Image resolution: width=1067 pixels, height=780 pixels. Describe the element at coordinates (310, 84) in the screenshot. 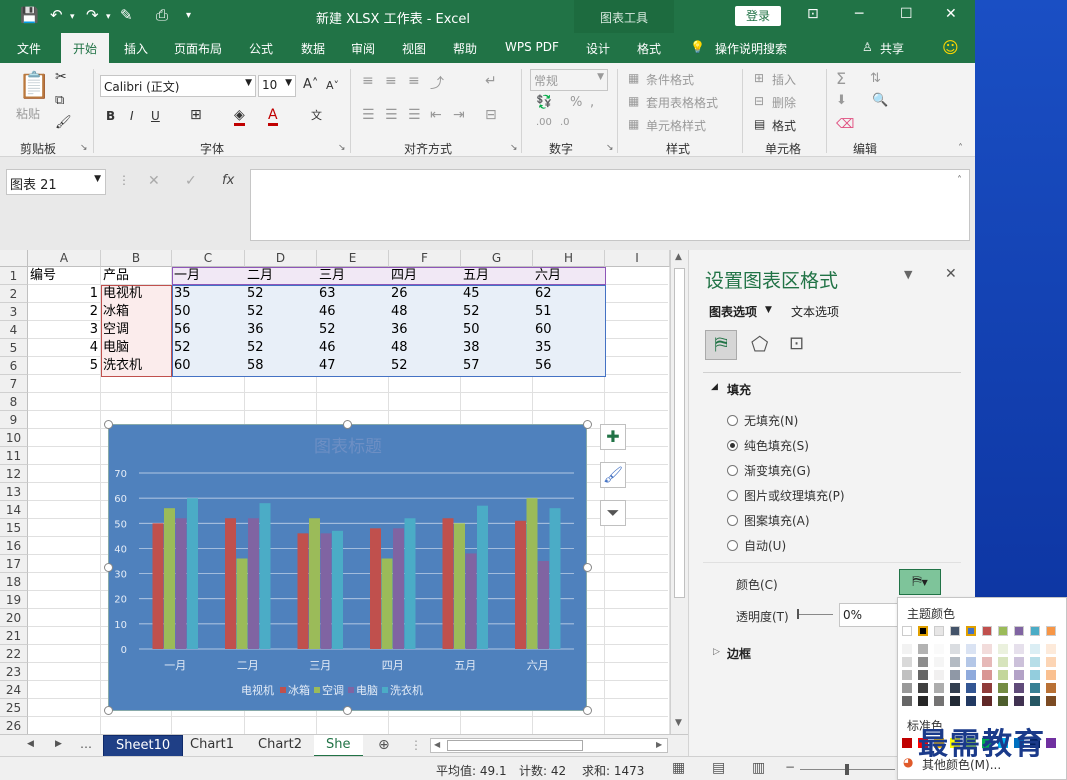

I see `increase-font-icon: A˄` at that location.